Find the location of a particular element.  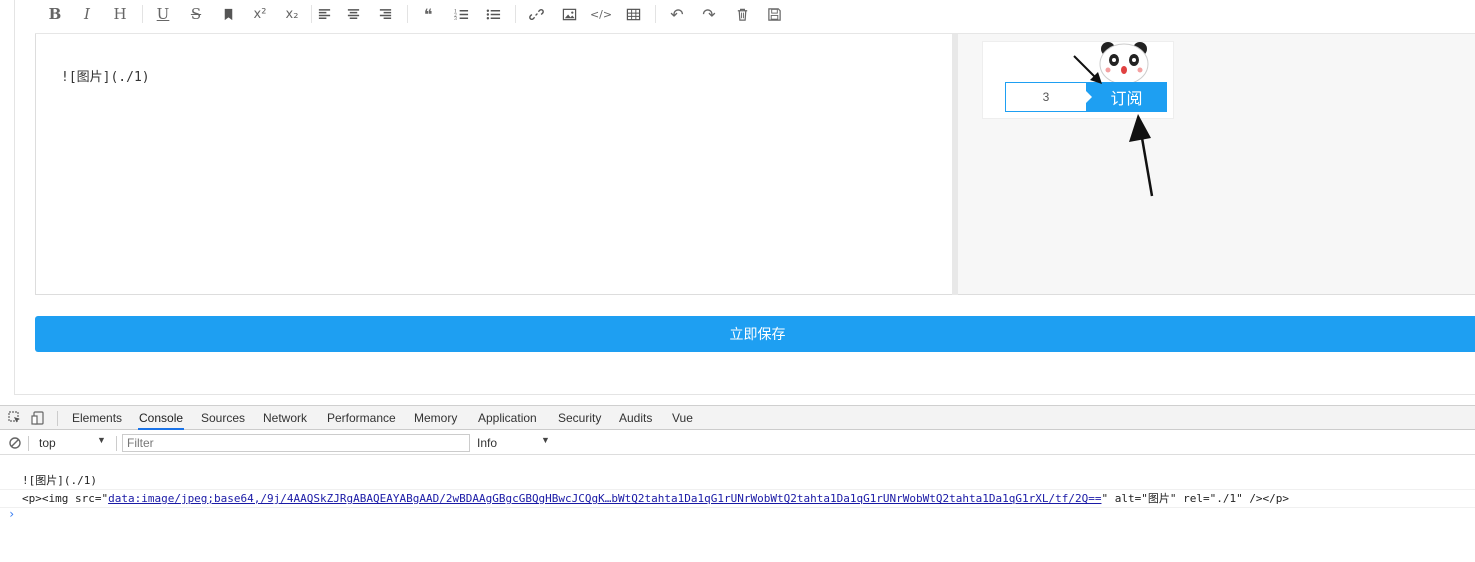

unordered-list-icon is located at coordinates (493, 14).